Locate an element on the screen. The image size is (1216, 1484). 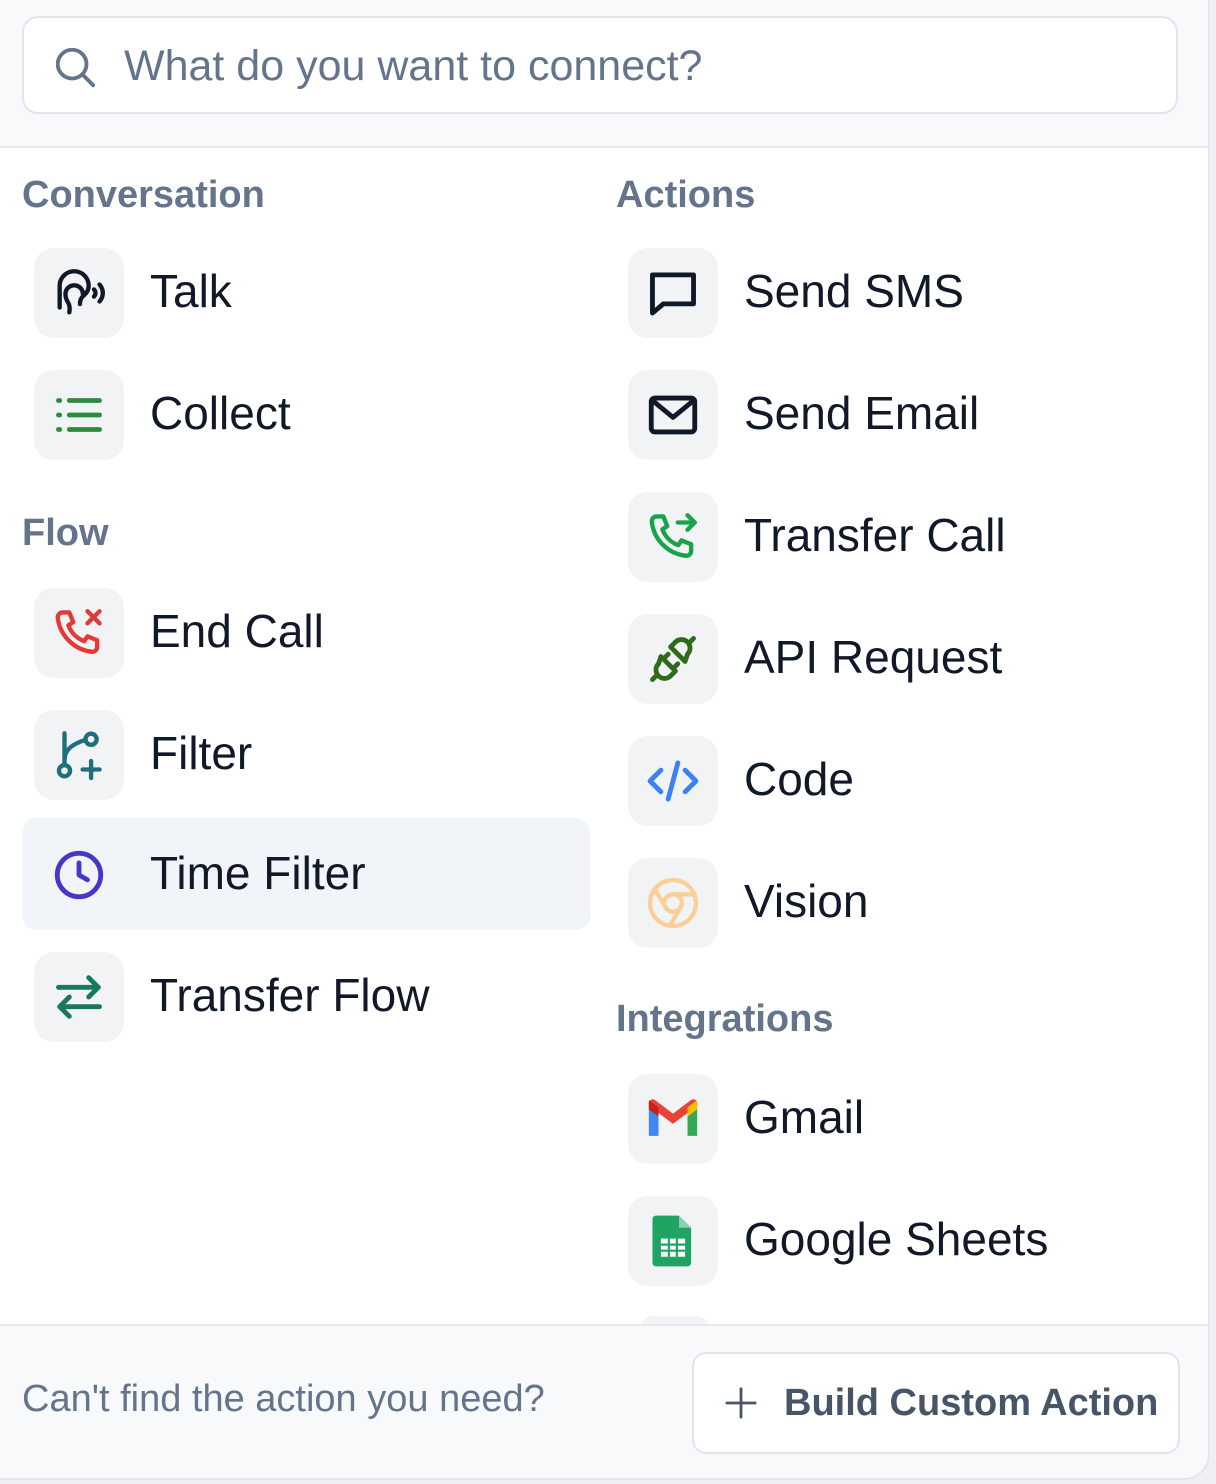
collect-icon-tile is located at coordinates (79, 415).